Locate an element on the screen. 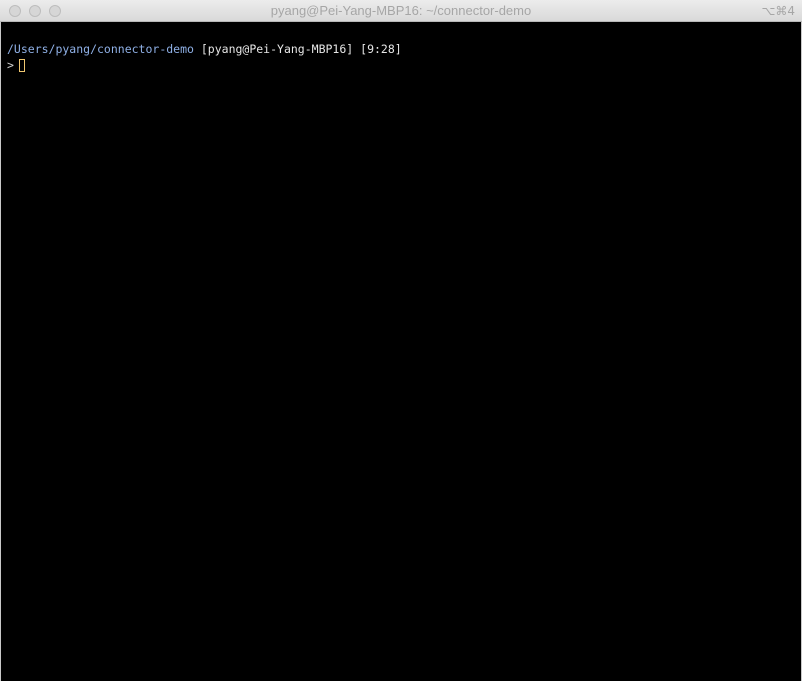 This screenshot has width=802, height=681. window-title: pyang@Pei-Yang-MBP16: ~/connector-demo is located at coordinates (401, 10).